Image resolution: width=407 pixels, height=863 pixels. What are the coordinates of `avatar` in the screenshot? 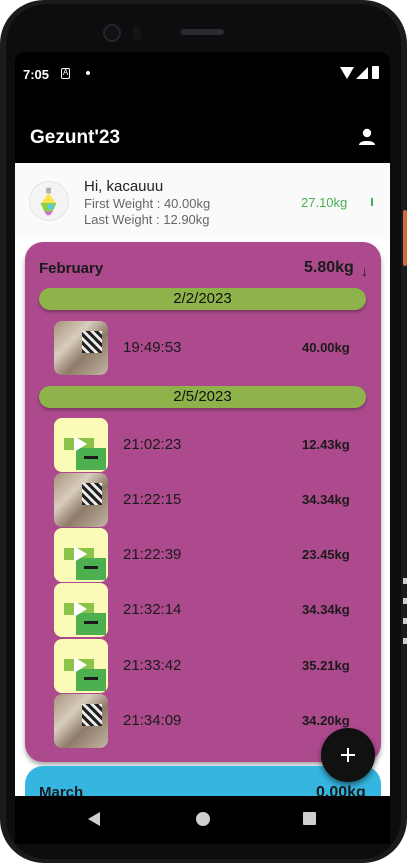 It's located at (49, 201).